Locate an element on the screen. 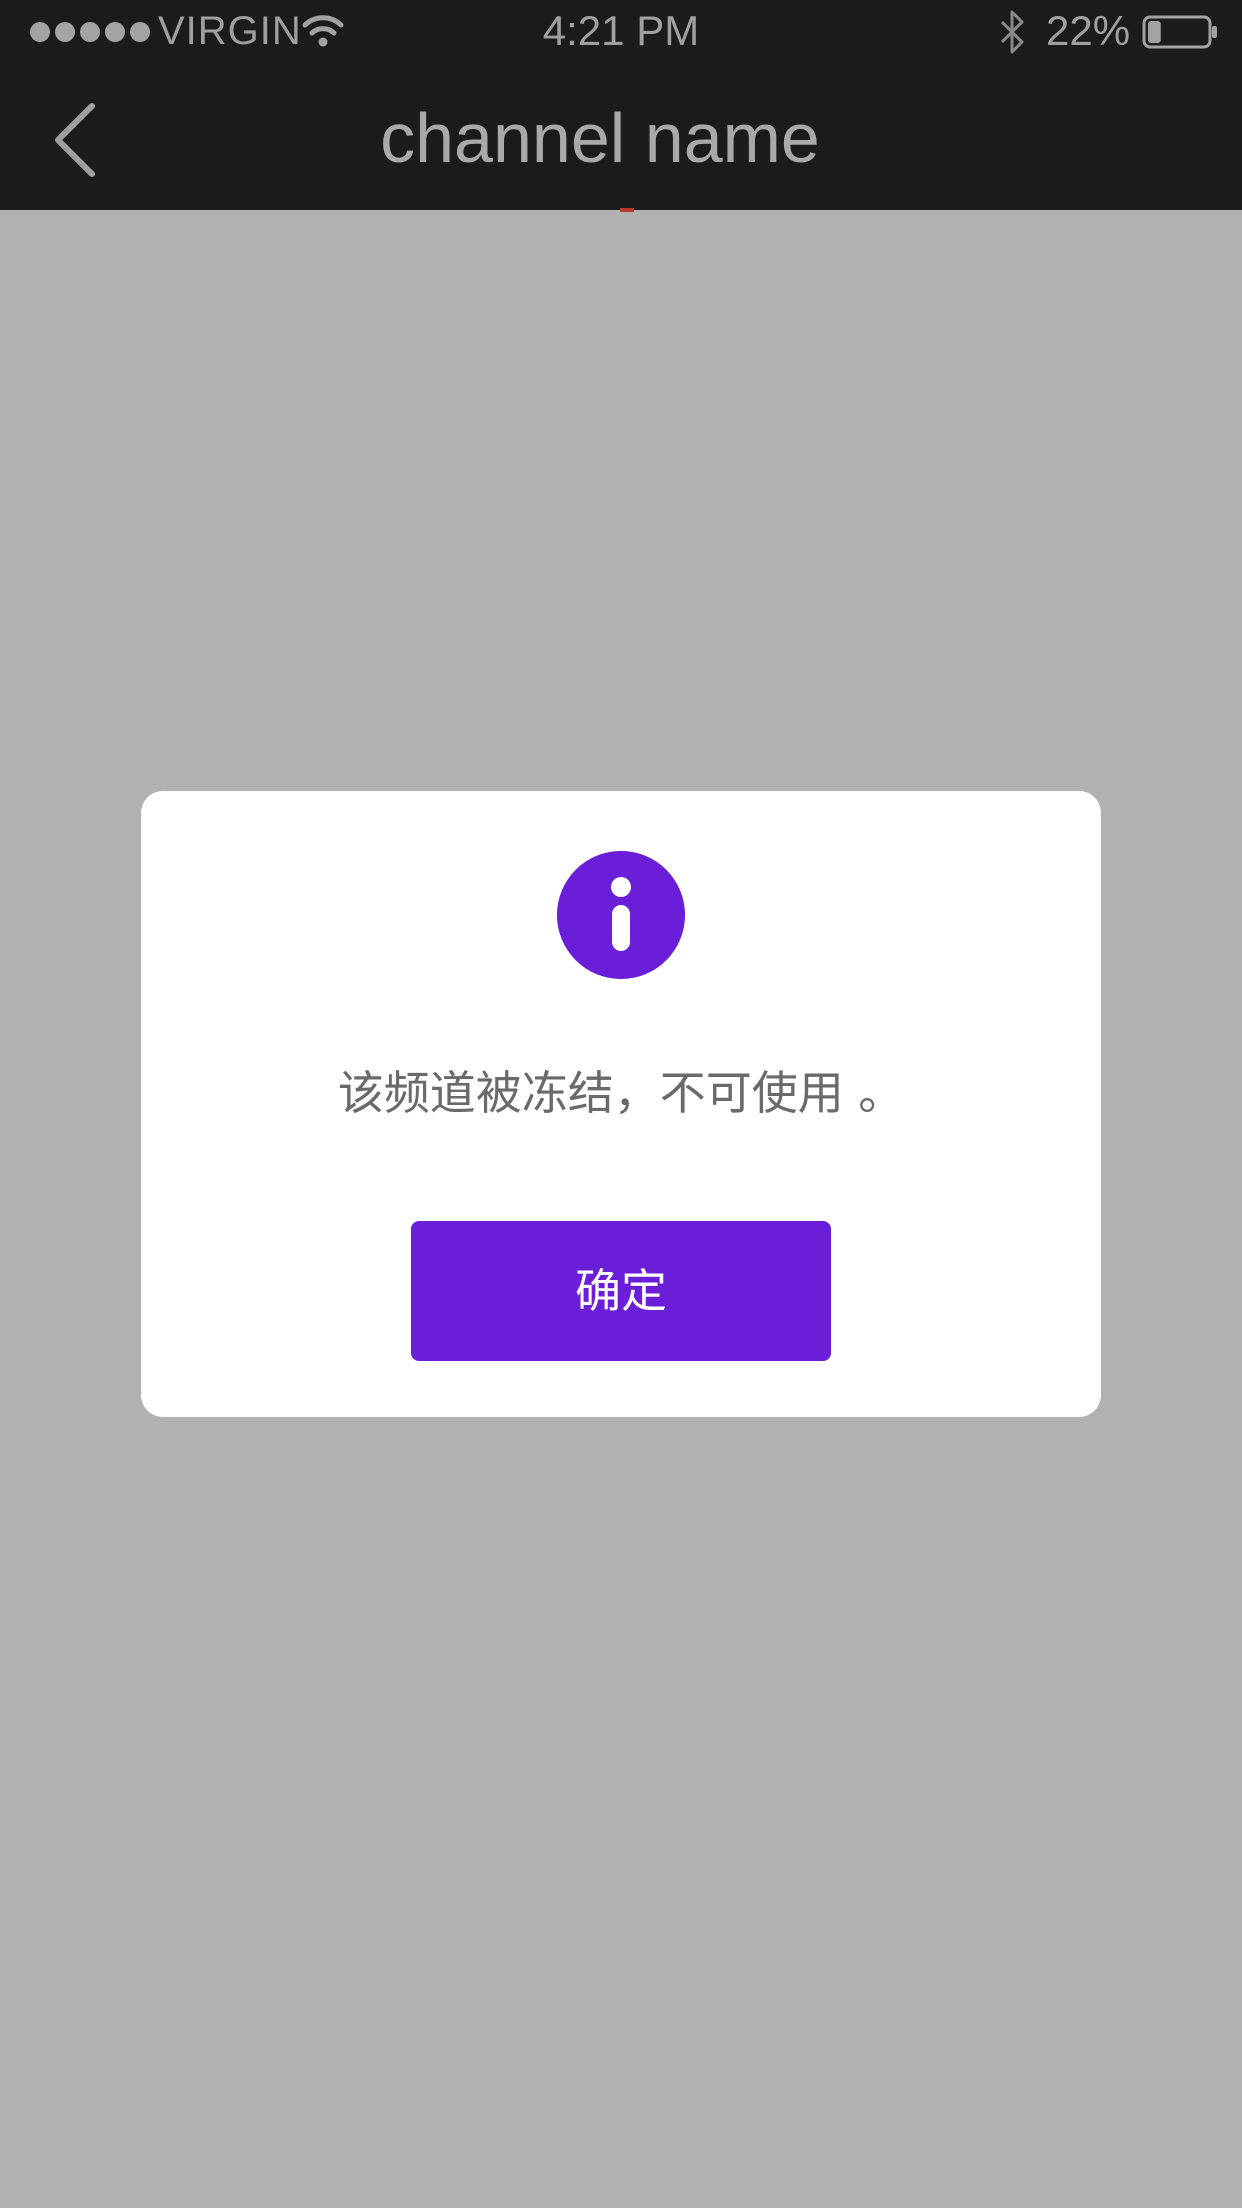  battery-percent: 22% is located at coordinates (1088, 30).